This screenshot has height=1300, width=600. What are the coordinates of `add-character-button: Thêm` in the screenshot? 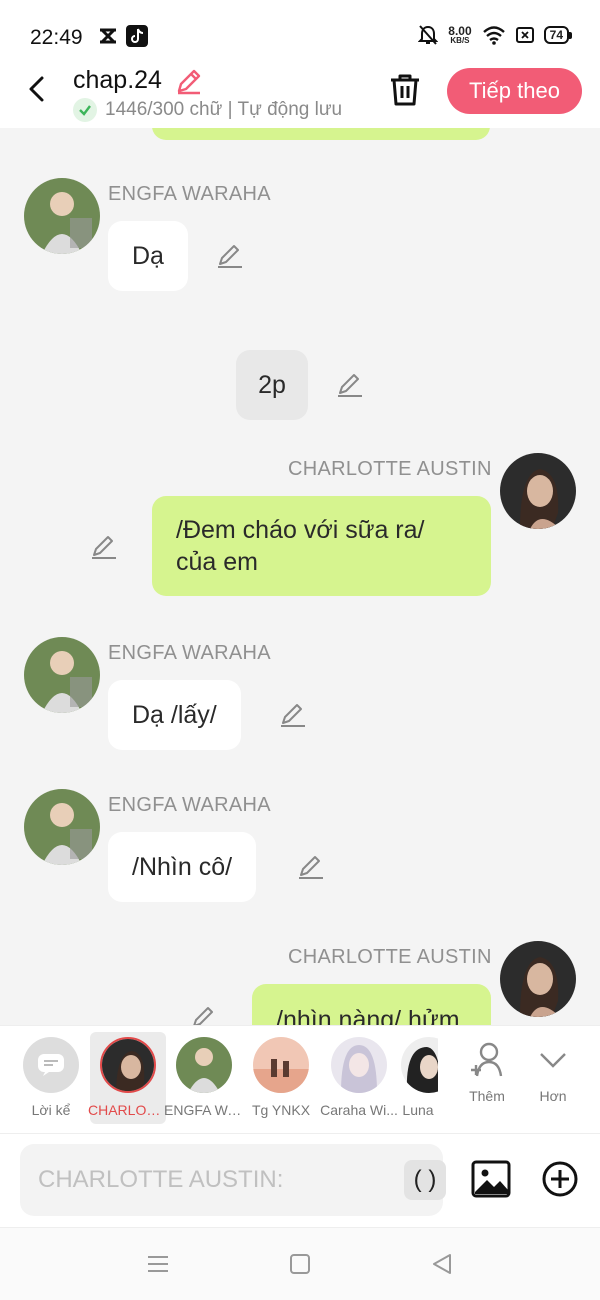 It's located at (487, 1080).